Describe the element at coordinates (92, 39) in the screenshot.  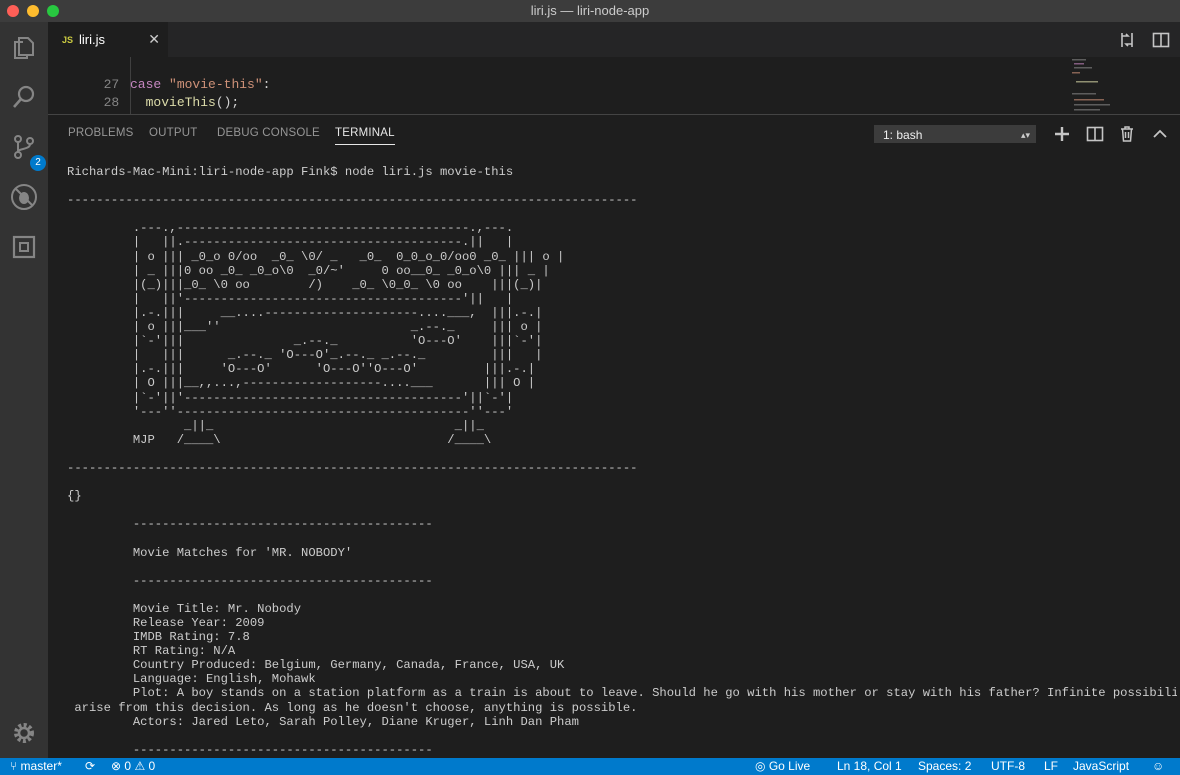
I see `tab-label: liri.js` at that location.